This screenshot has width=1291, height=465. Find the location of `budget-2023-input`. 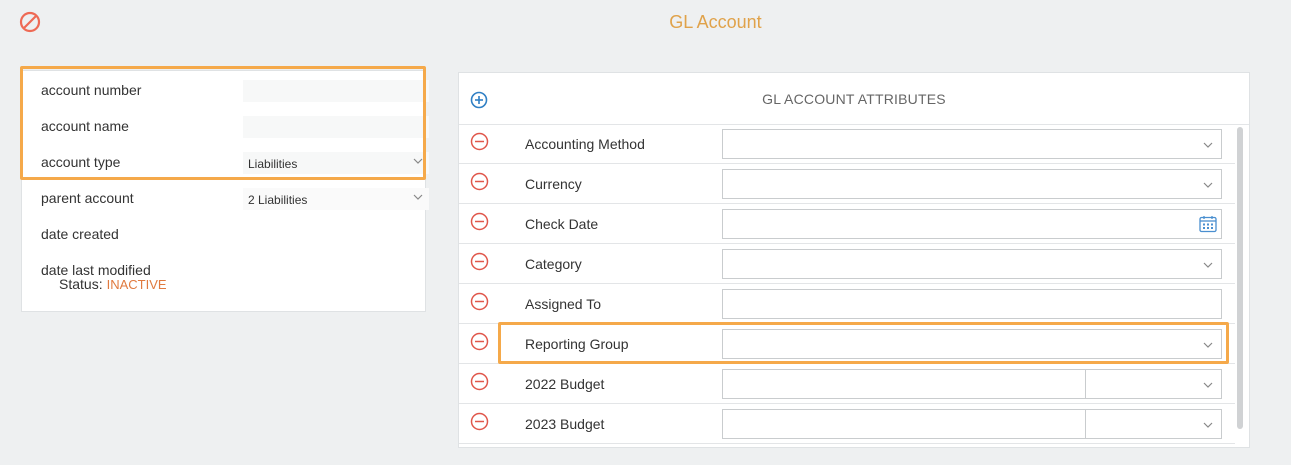

budget-2023-input is located at coordinates (972, 424).